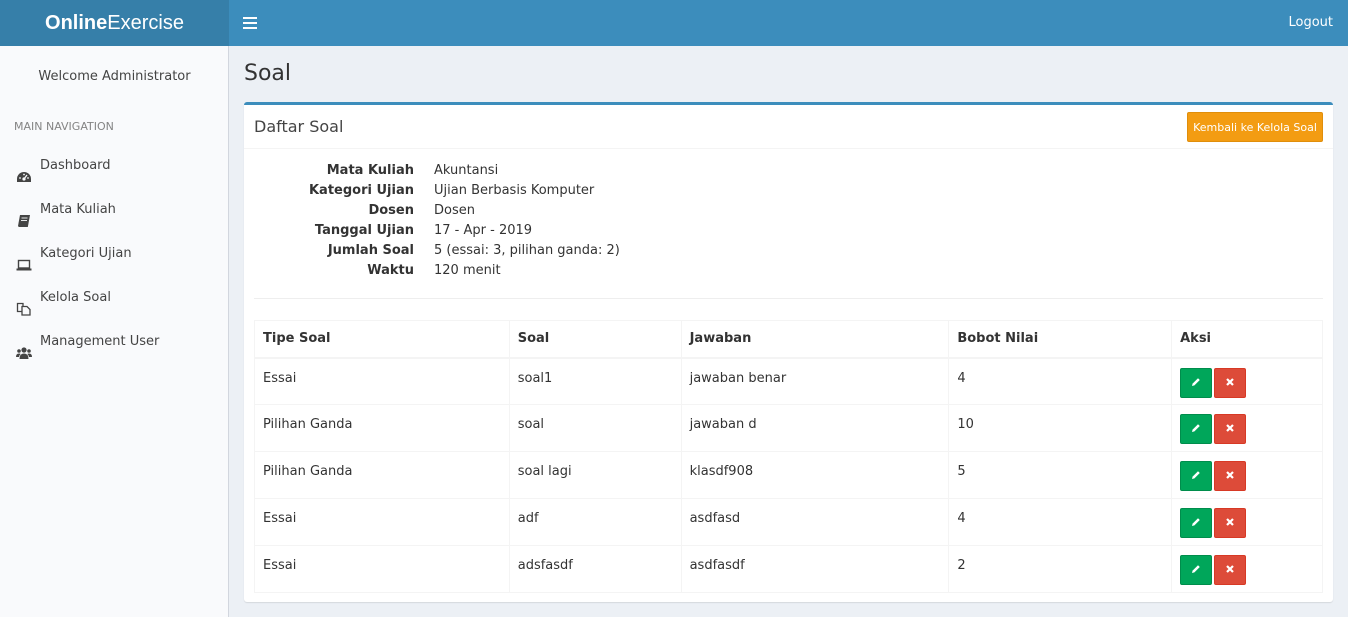  What do you see at coordinates (268, 73) in the screenshot?
I see `page-title: Soal` at bounding box center [268, 73].